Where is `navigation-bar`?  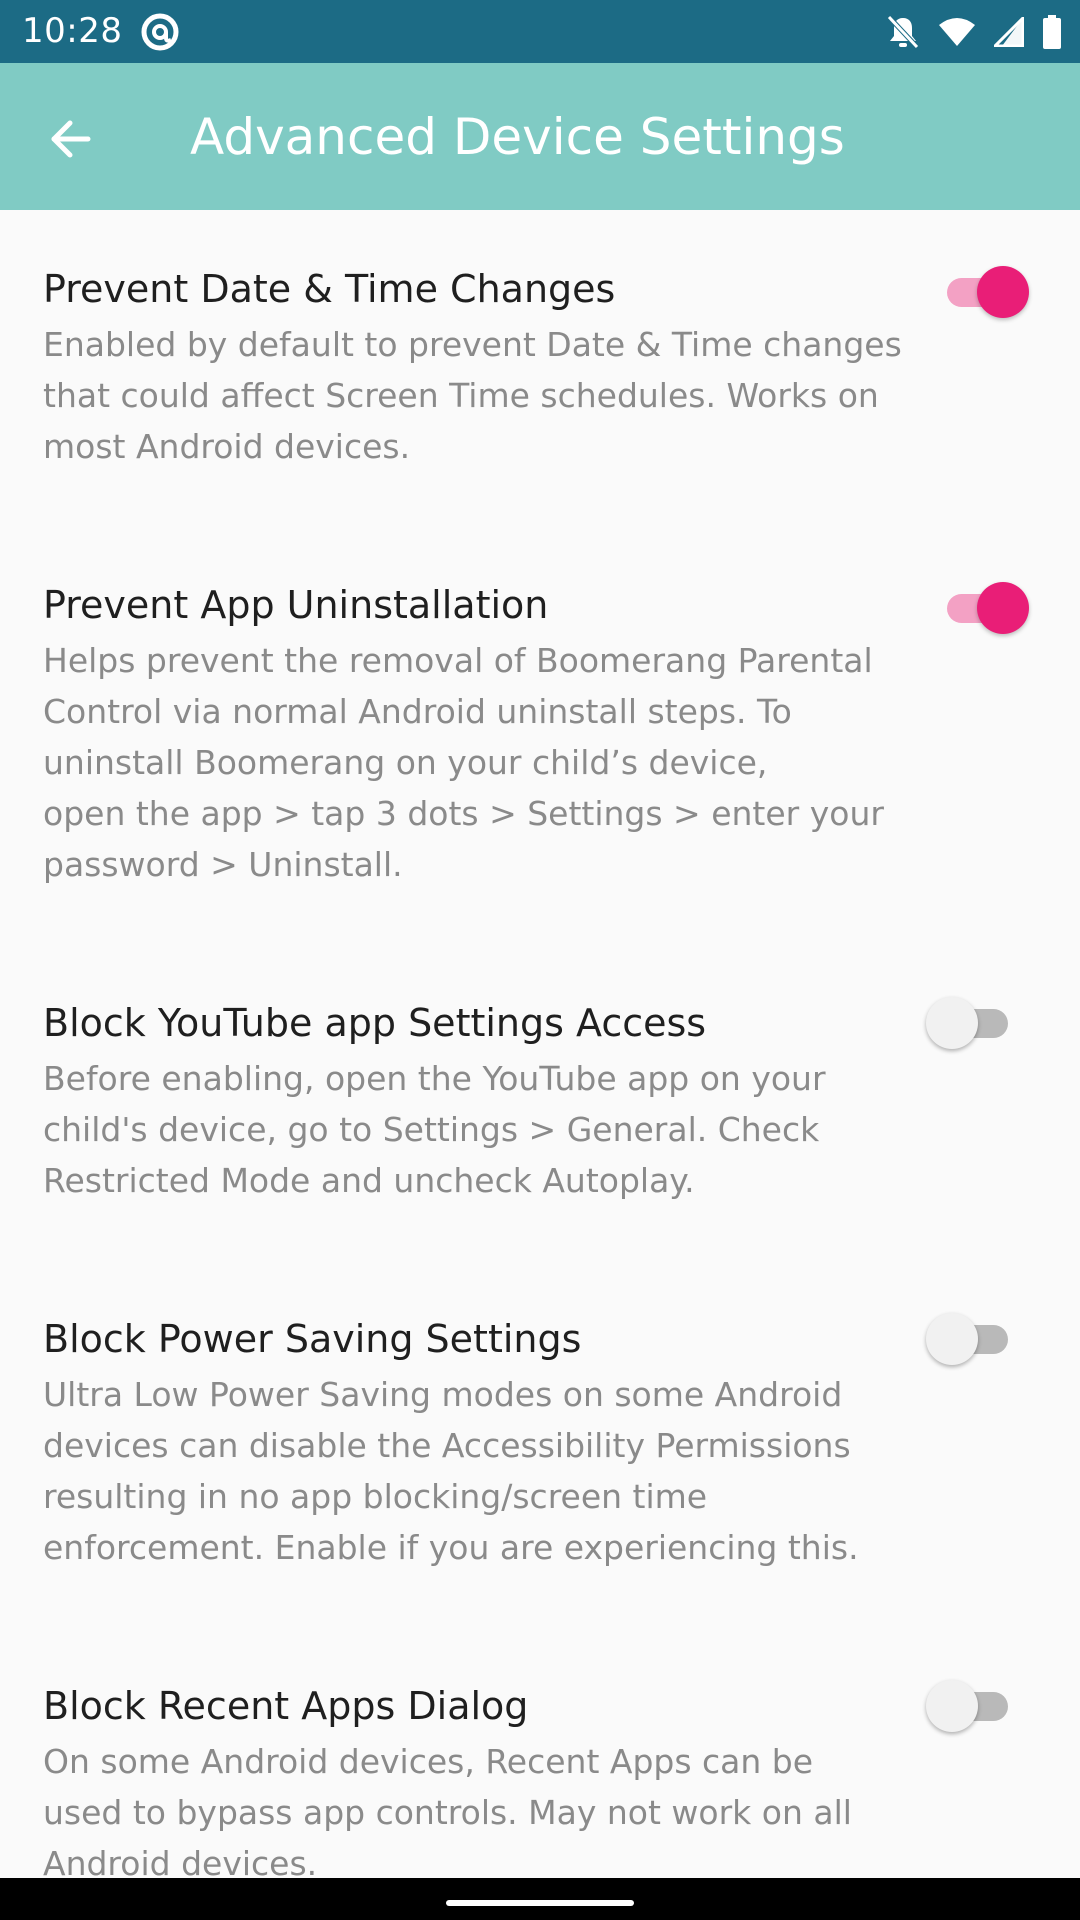
navigation-bar is located at coordinates (540, 1899).